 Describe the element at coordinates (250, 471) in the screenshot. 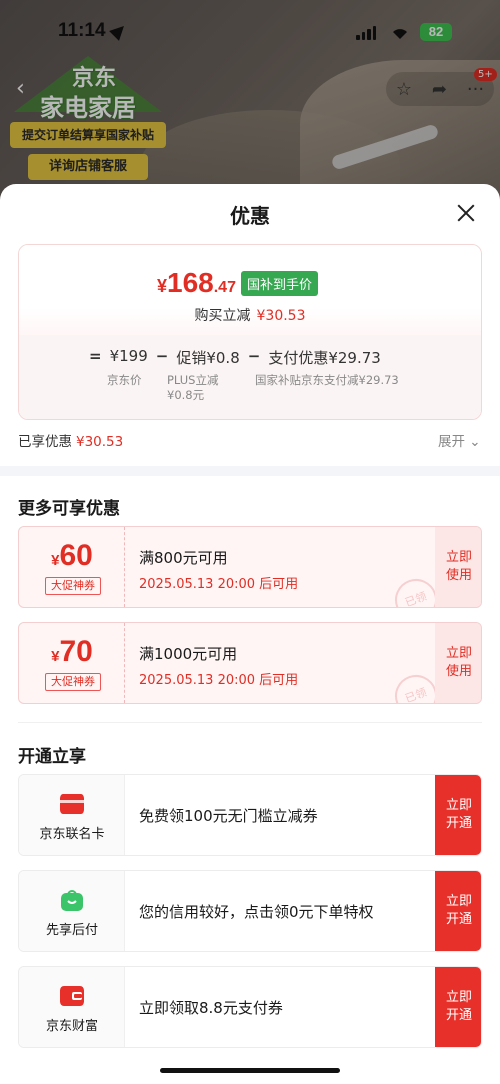

I see `section-divider` at that location.